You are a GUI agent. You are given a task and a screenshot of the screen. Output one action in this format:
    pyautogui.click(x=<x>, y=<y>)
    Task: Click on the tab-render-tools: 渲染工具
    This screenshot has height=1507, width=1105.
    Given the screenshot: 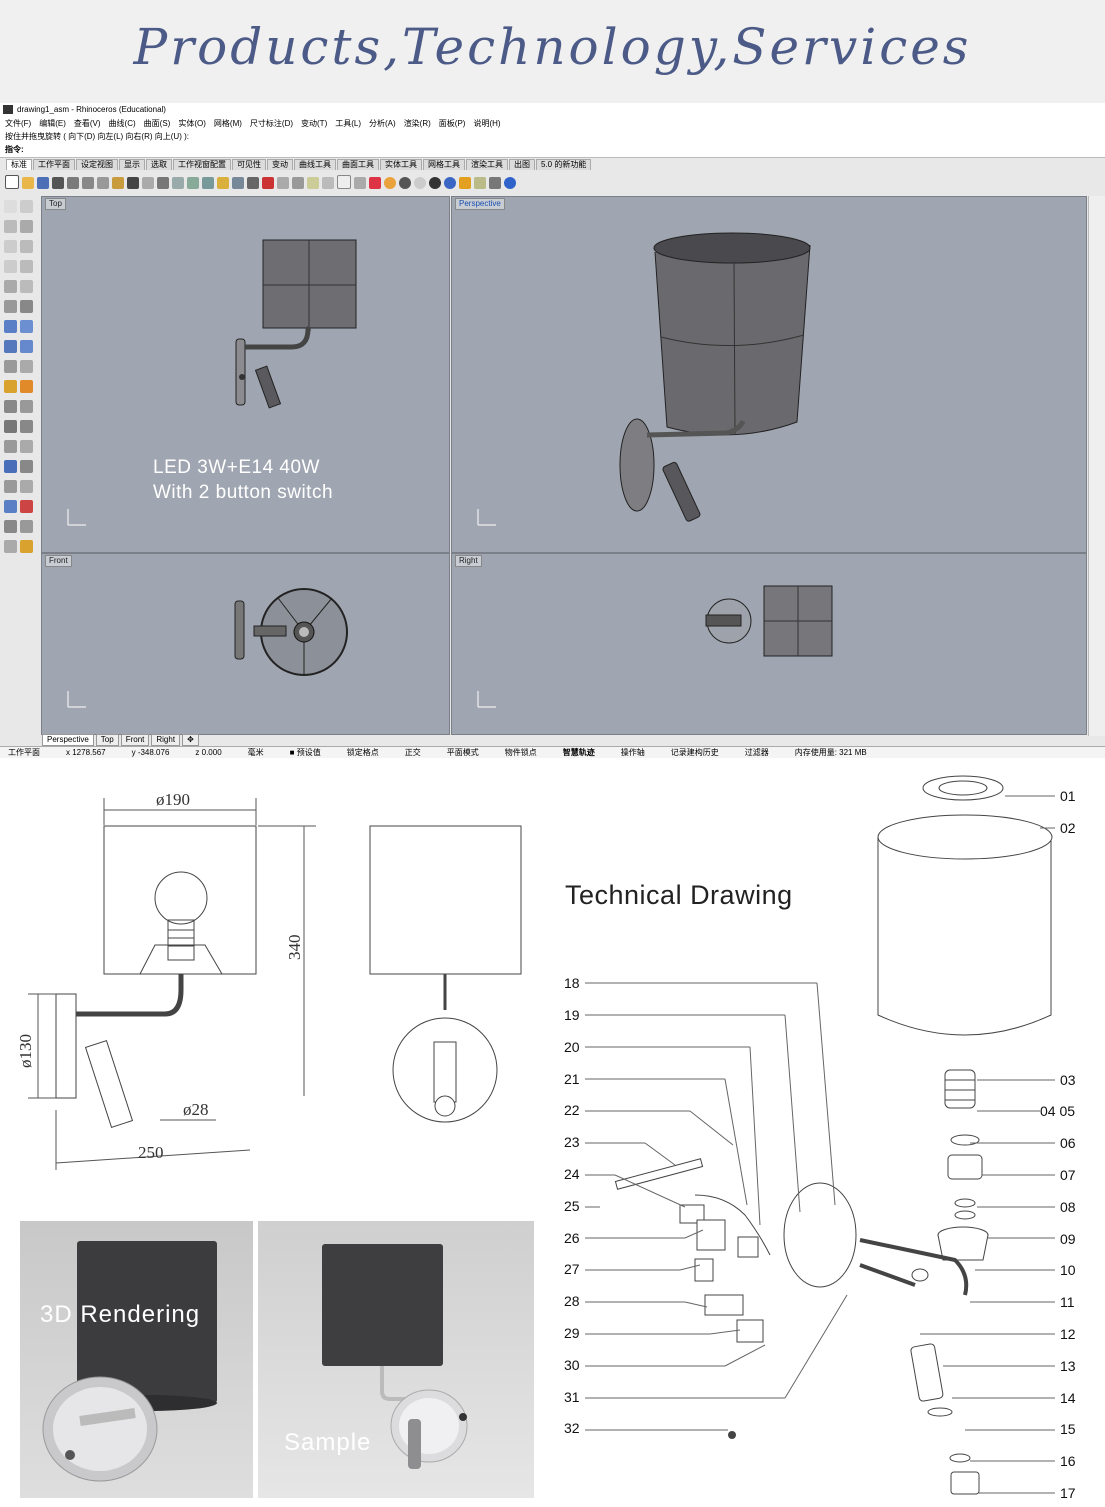 What is the action you would take?
    pyautogui.click(x=487, y=164)
    